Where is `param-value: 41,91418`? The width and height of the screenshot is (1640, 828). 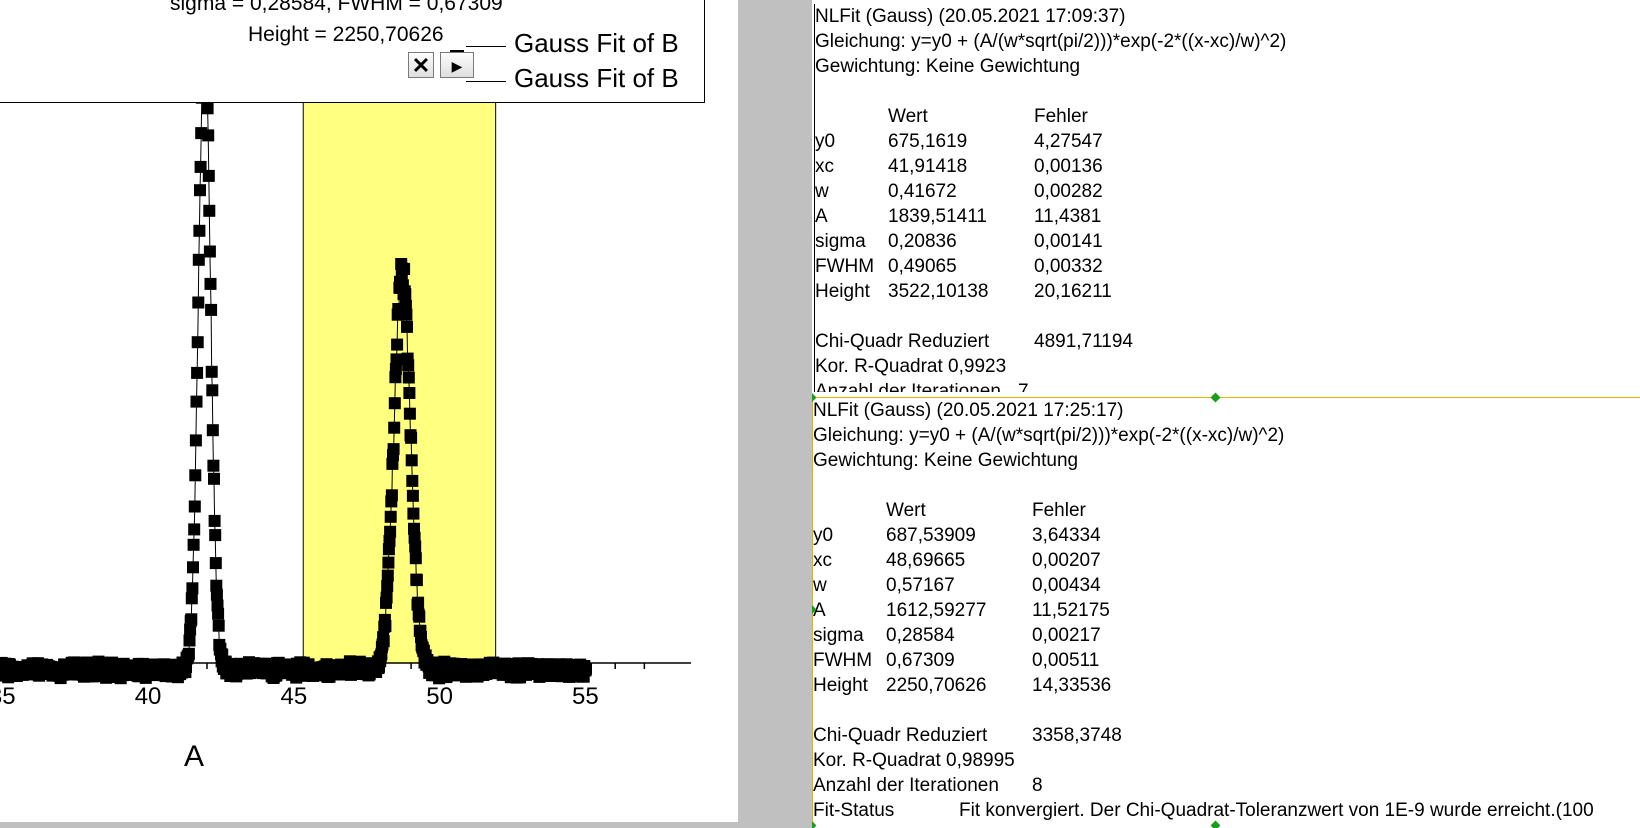 param-value: 41,91418 is located at coordinates (928, 166).